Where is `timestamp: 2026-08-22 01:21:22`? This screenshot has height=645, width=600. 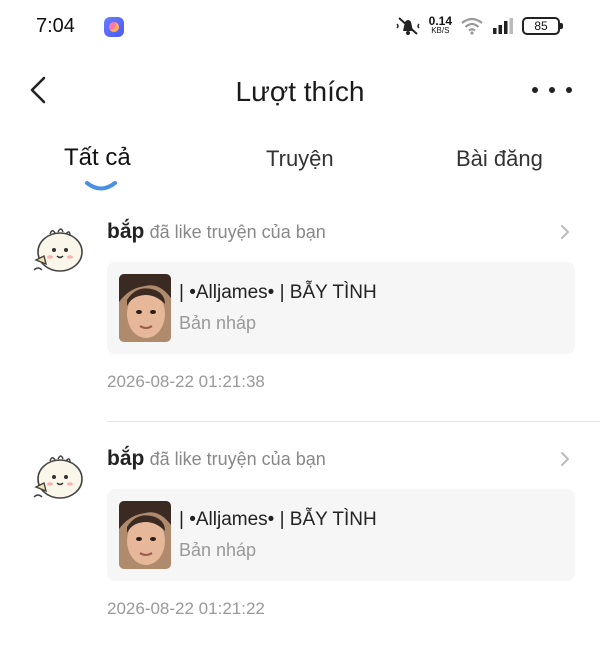 timestamp: 2026-08-22 01:21:22 is located at coordinates (186, 608).